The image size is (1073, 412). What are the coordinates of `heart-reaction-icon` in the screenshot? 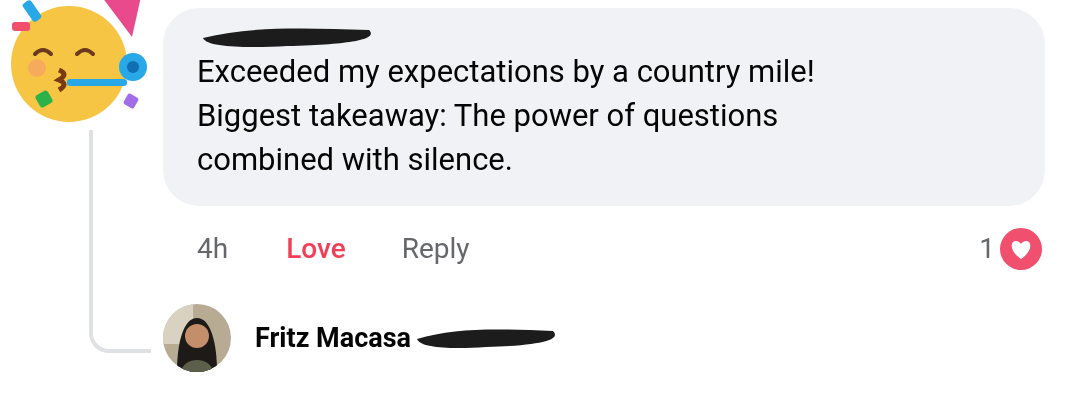 It's located at (1021, 249).